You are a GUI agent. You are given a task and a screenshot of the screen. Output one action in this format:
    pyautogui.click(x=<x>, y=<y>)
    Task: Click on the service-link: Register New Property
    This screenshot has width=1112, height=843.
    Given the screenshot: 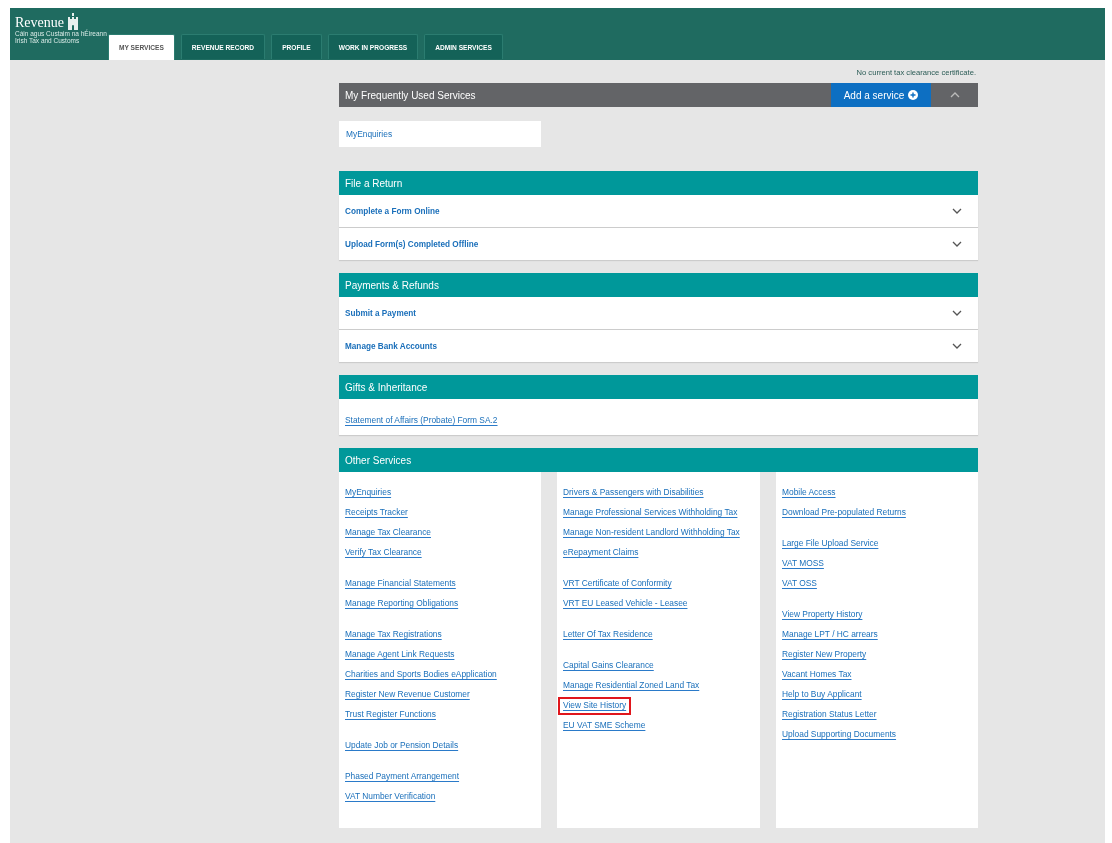 What is the action you would take?
    pyautogui.click(x=824, y=655)
    